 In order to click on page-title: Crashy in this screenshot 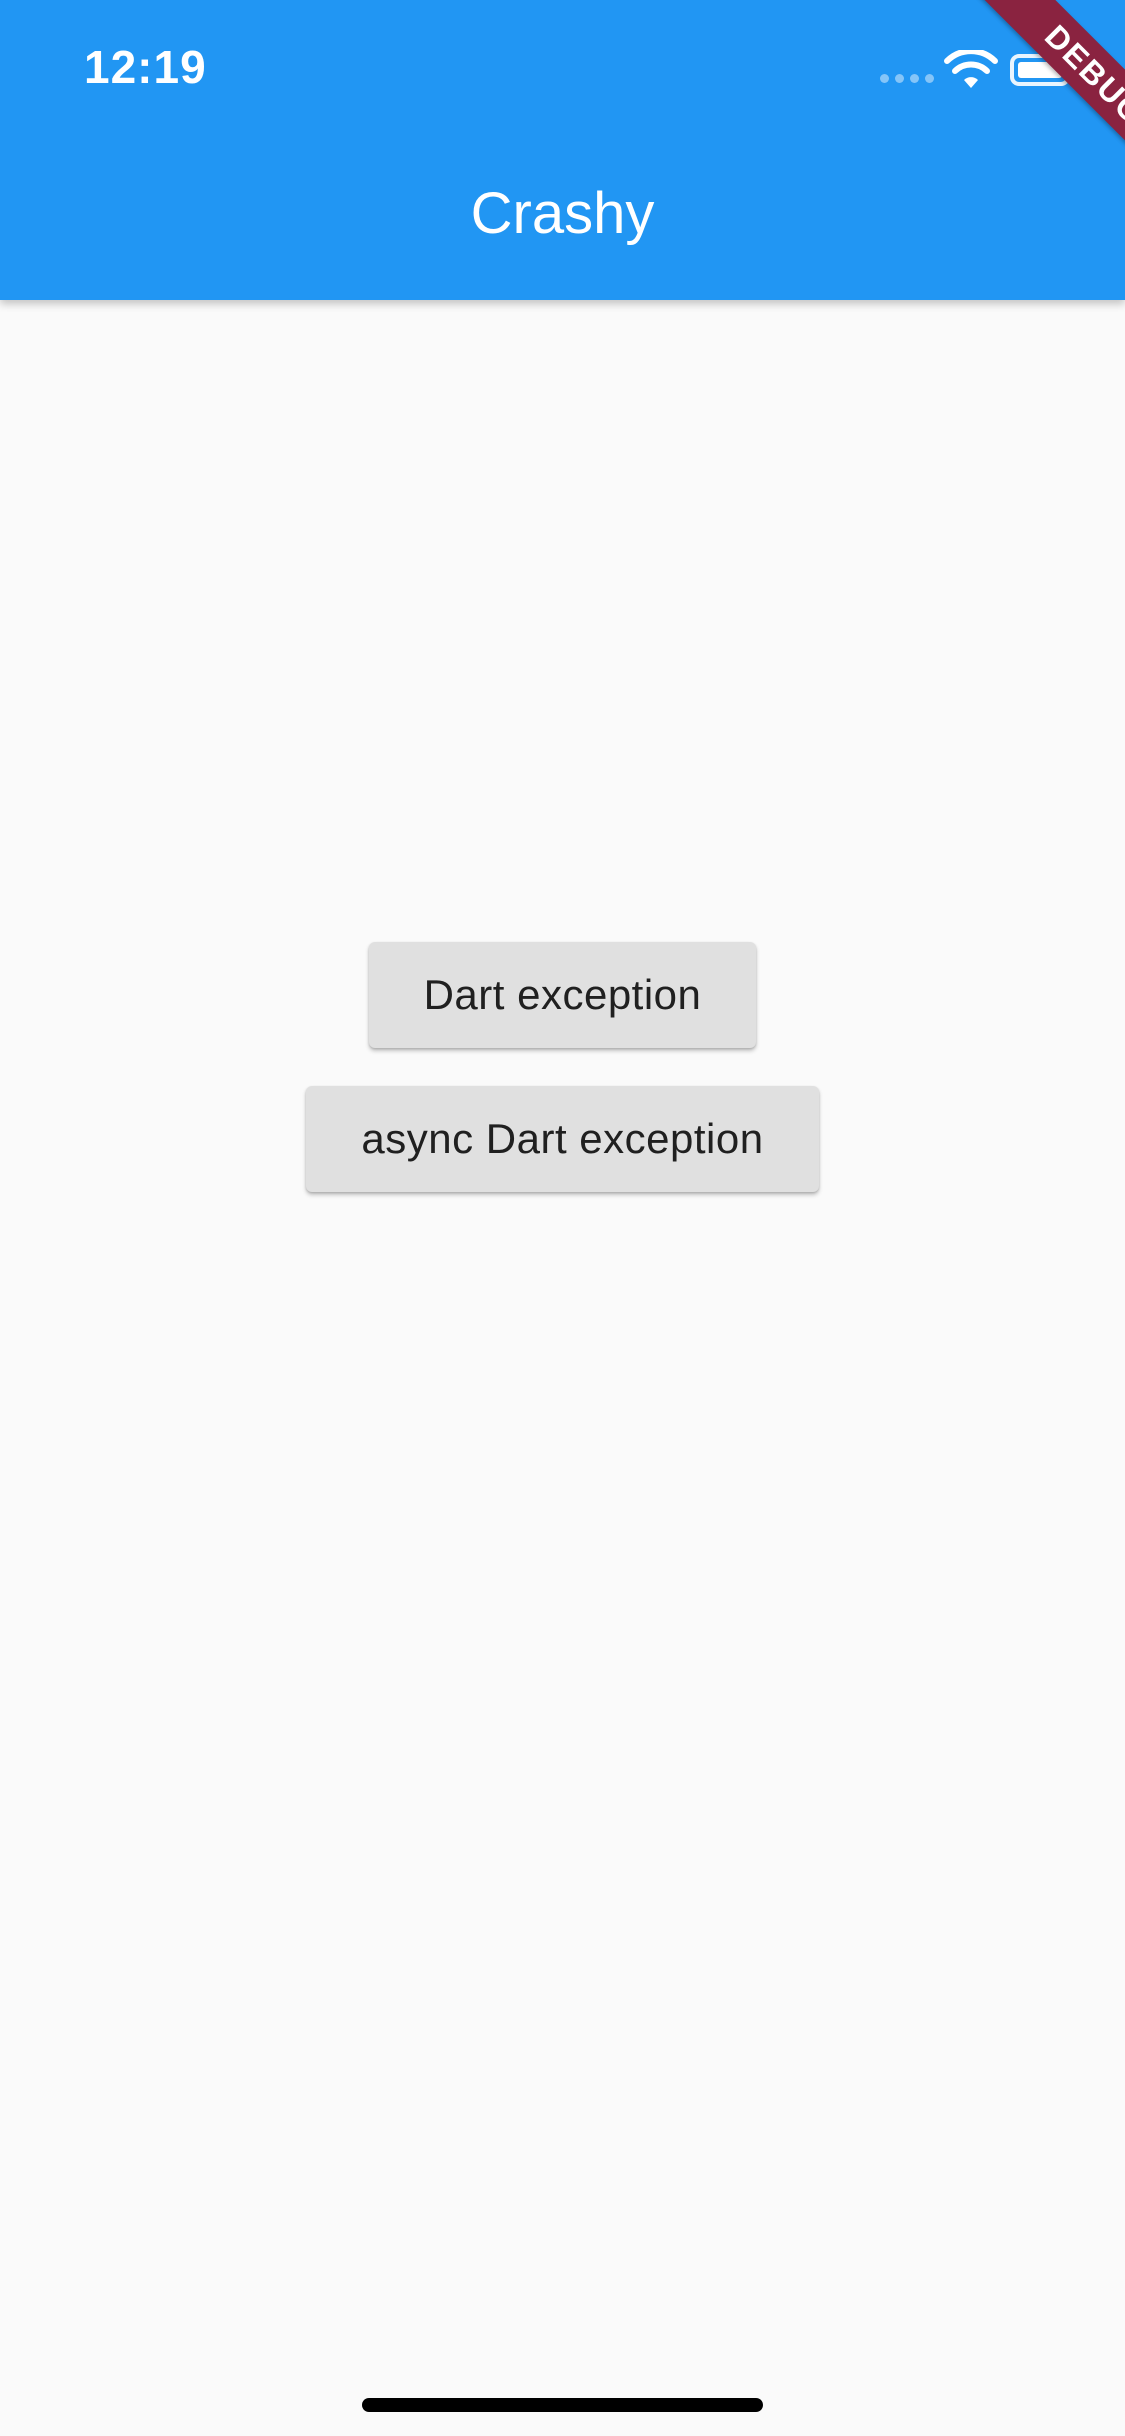, I will do `click(562, 213)`.